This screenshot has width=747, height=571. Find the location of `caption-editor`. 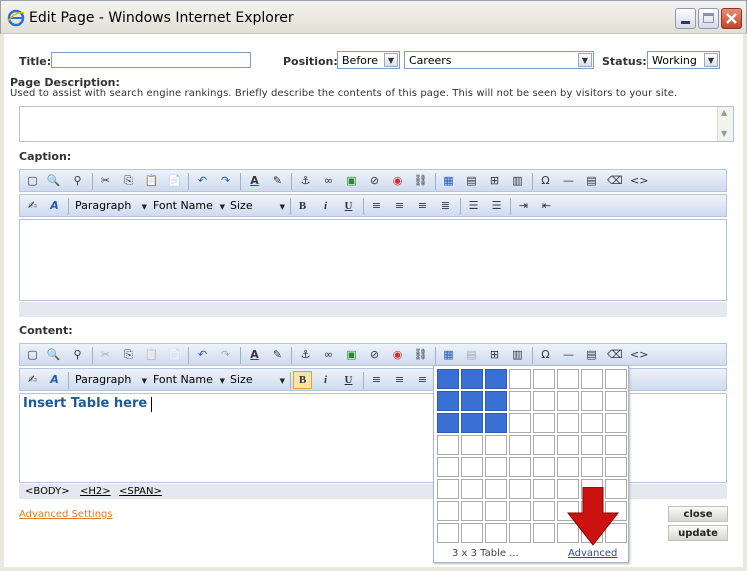

caption-editor is located at coordinates (373, 260).